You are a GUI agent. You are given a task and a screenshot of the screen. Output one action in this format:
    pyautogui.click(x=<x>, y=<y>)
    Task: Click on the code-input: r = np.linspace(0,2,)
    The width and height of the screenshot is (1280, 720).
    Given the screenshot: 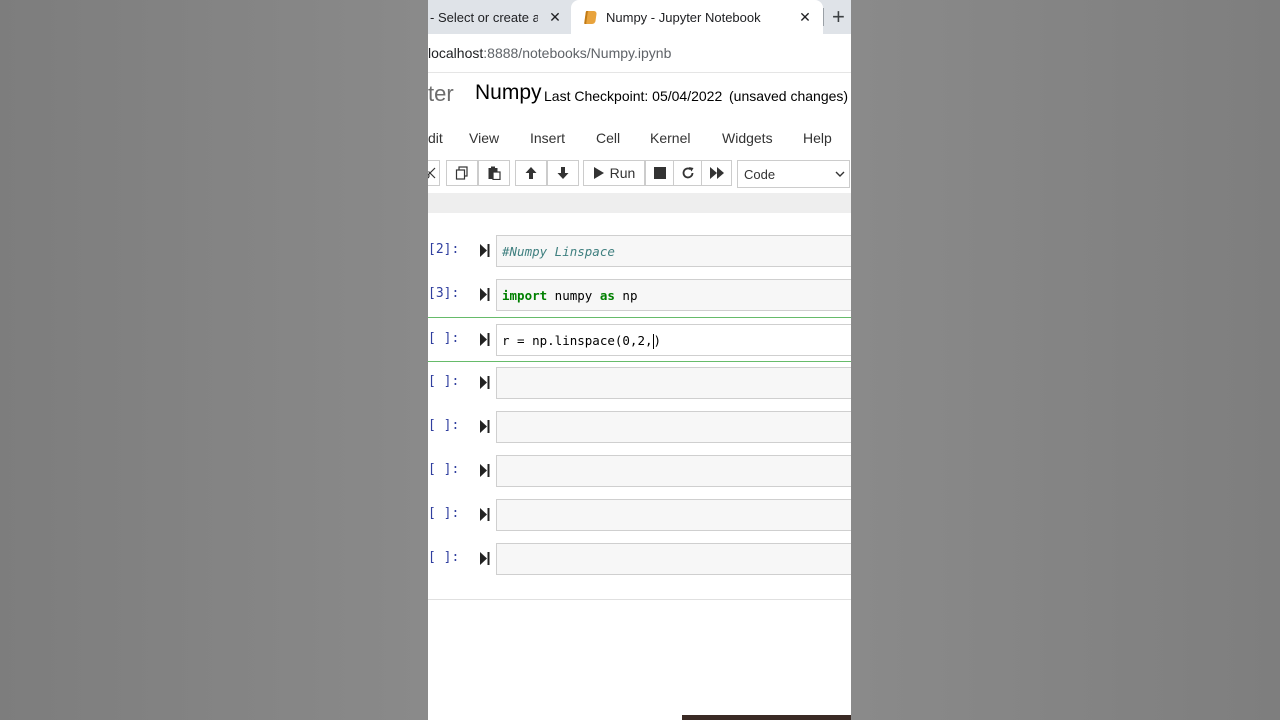 What is the action you would take?
    pyautogui.click(x=673, y=340)
    